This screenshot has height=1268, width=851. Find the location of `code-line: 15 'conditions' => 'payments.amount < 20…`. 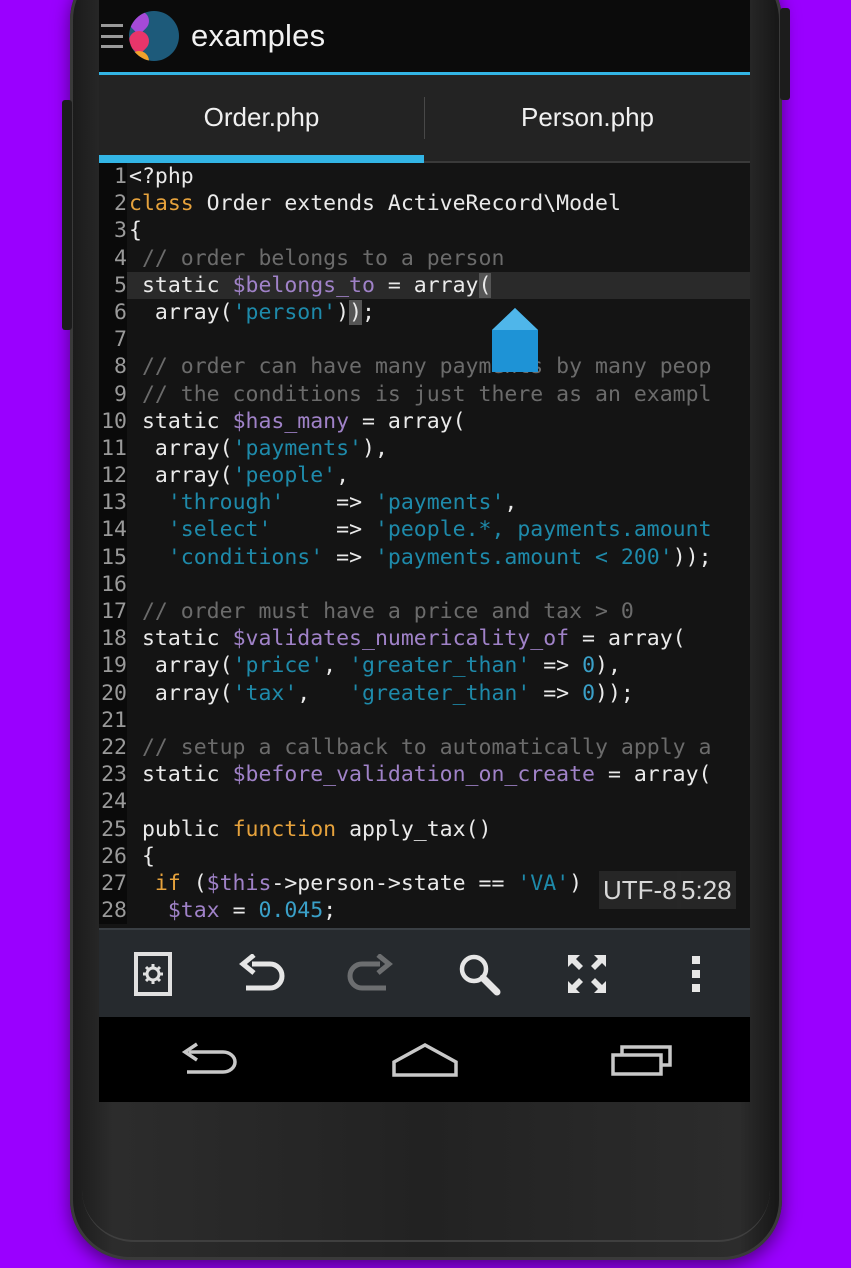

code-line: 15 'conditions' => 'payments.amount < 20… is located at coordinates (424, 557).